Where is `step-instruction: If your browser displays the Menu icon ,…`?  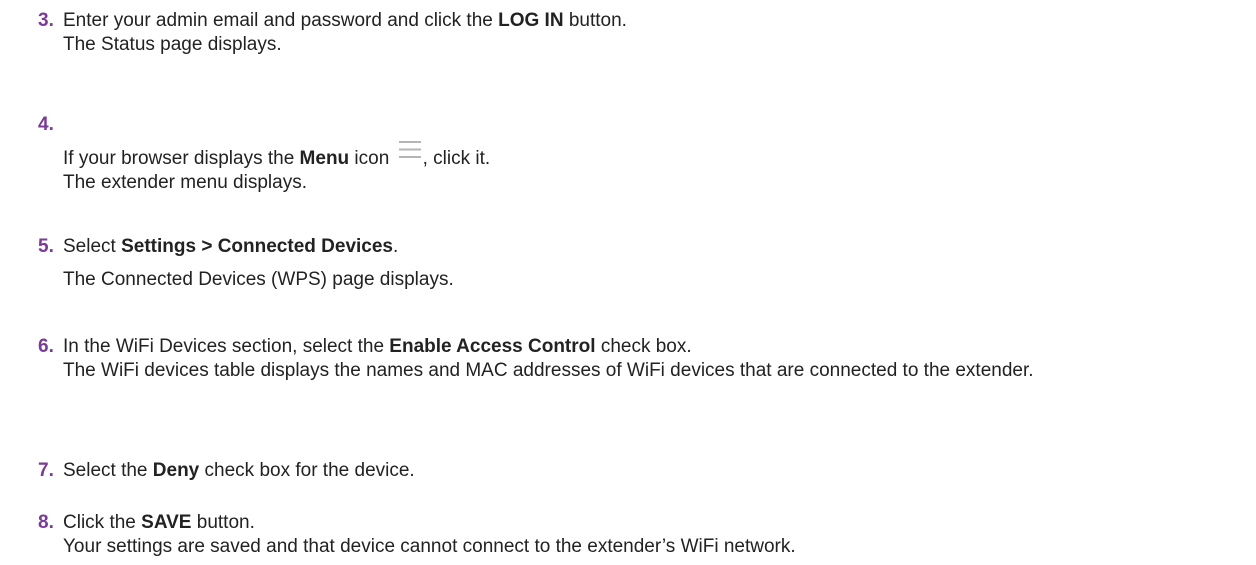
step-instruction: If your browser displays the Menu icon ,… is located at coordinates (658, 156).